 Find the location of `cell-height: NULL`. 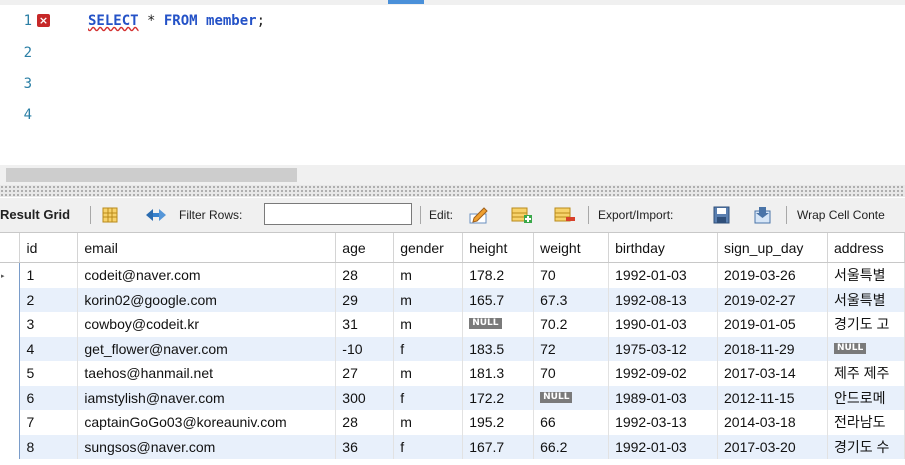

cell-height: NULL is located at coordinates (498, 324).